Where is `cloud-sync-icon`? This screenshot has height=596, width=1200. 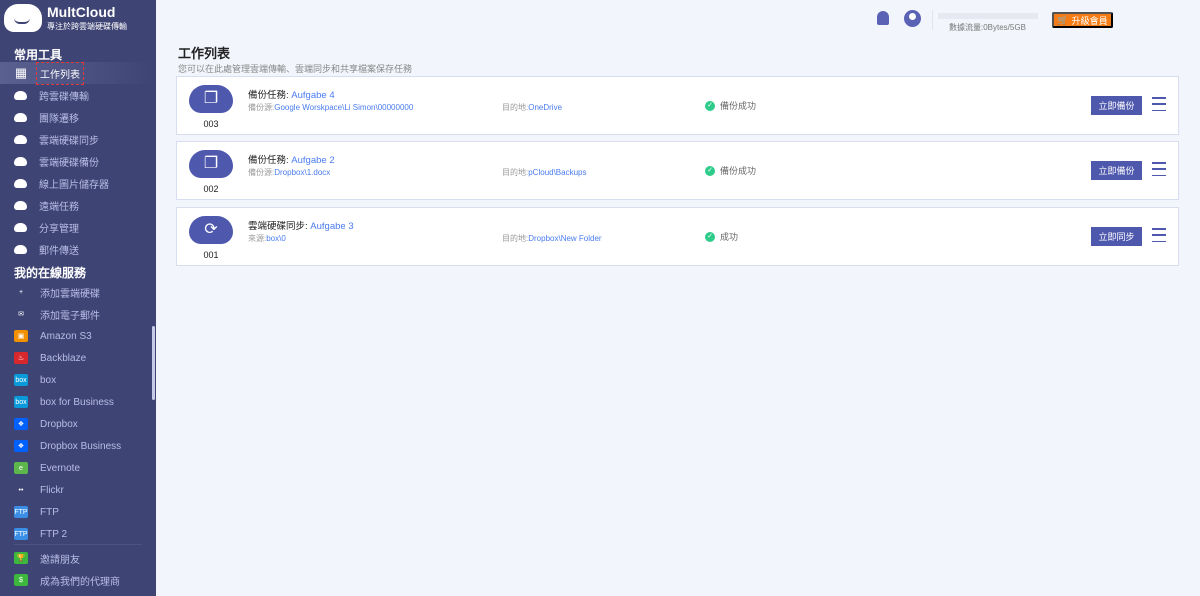 cloud-sync-icon is located at coordinates (20, 139).